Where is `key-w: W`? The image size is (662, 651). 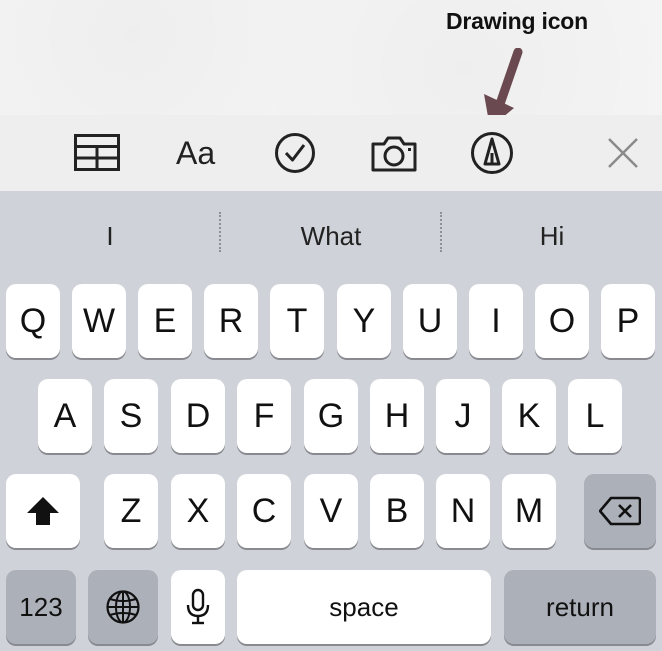
key-w: W is located at coordinates (99, 321).